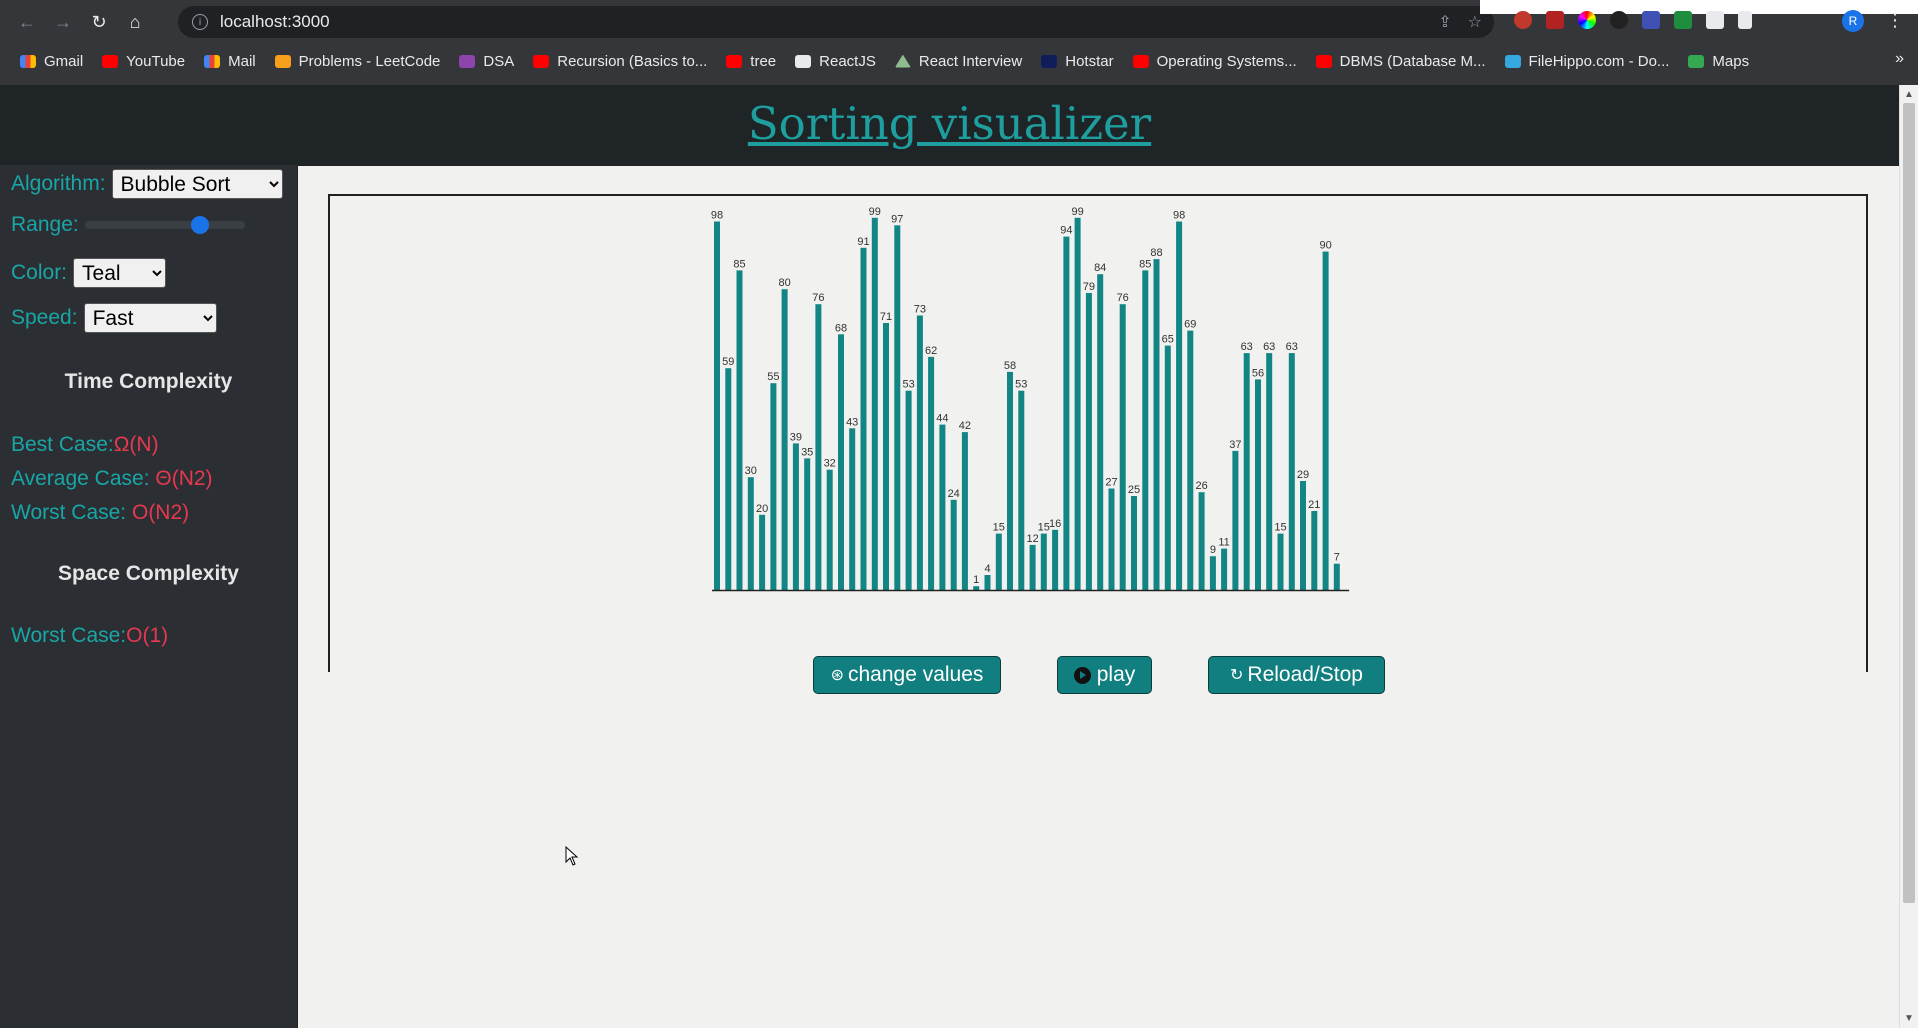 Image resolution: width=1918 pixels, height=1028 pixels. I want to click on hotstar-icon, so click(1049, 61).